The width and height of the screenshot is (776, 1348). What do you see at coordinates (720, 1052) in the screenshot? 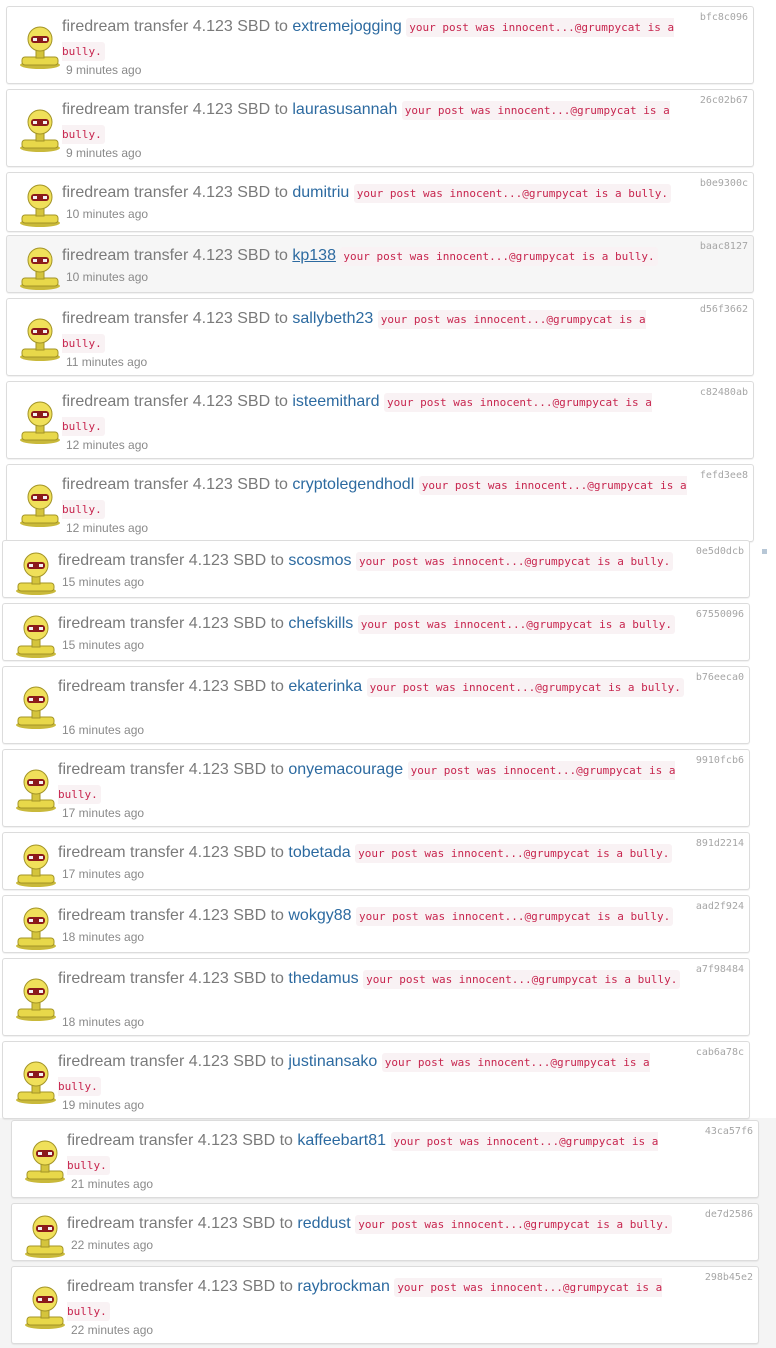
I see `transaction-id: cab6a78c` at bounding box center [720, 1052].